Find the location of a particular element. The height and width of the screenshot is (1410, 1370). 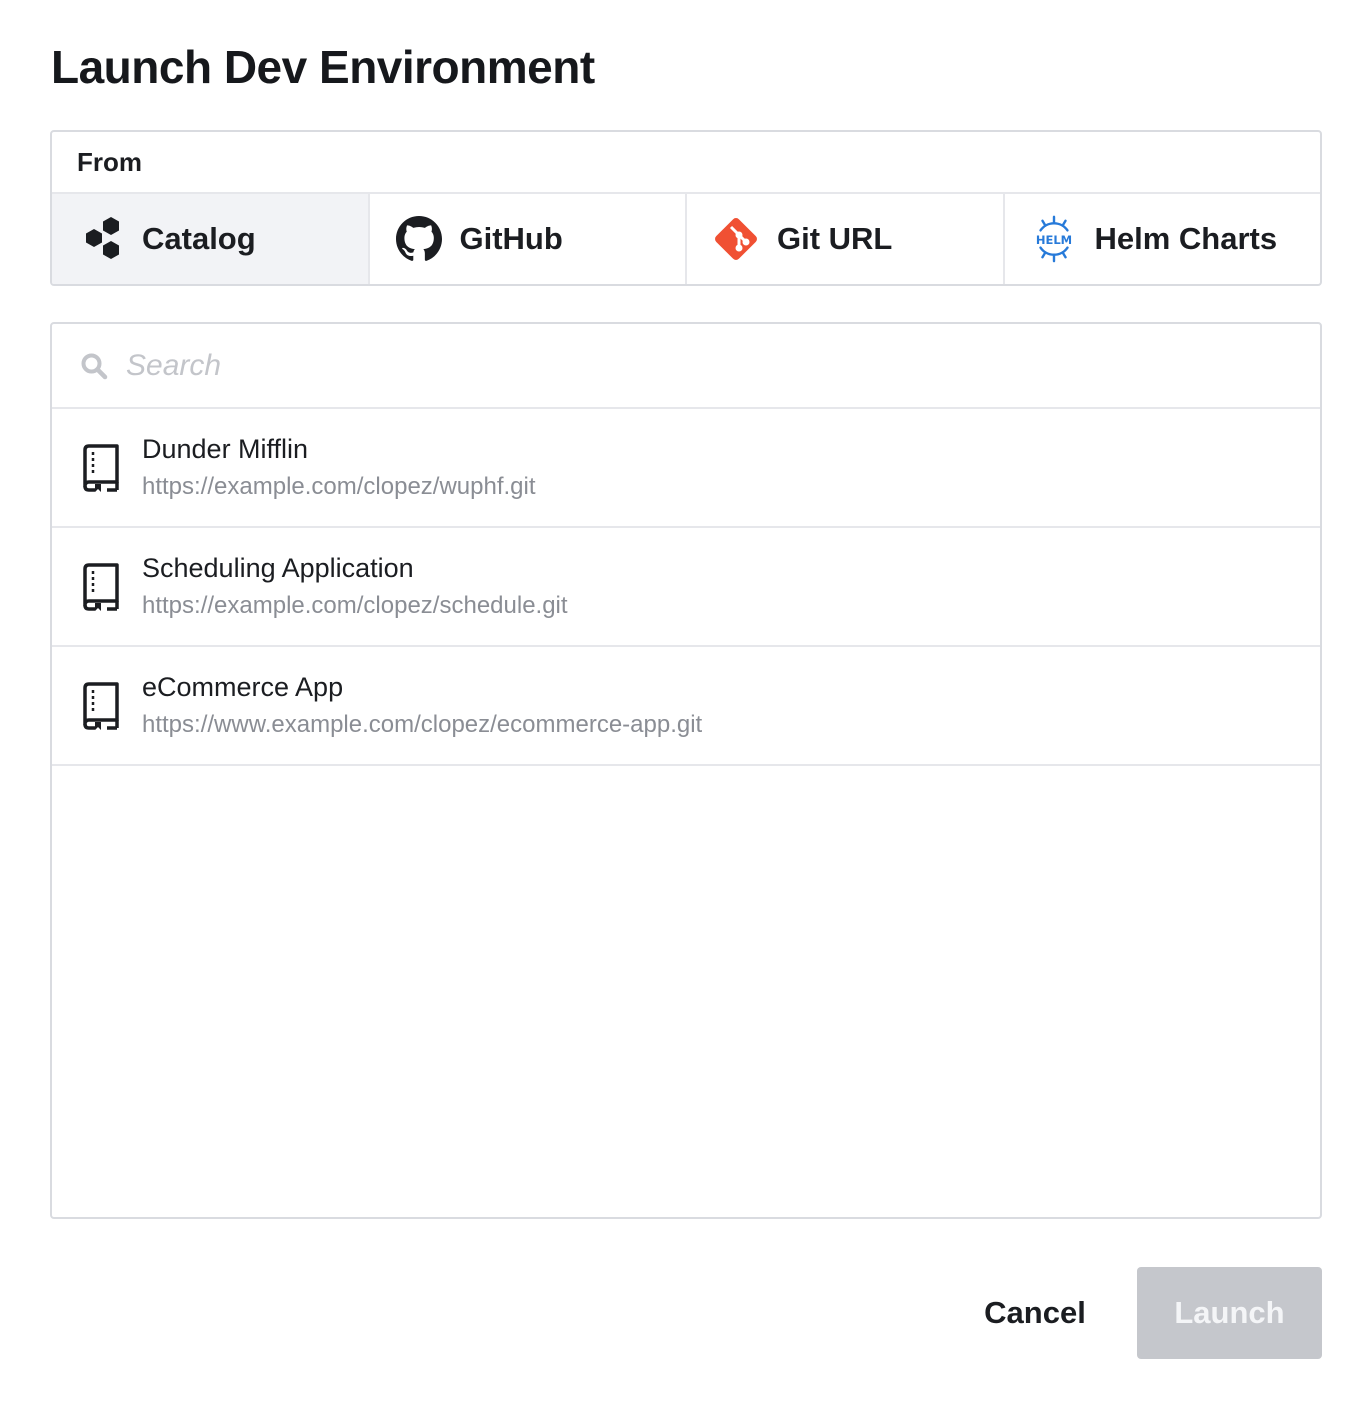

repo-name: Dunder Mifflin is located at coordinates (225, 449).